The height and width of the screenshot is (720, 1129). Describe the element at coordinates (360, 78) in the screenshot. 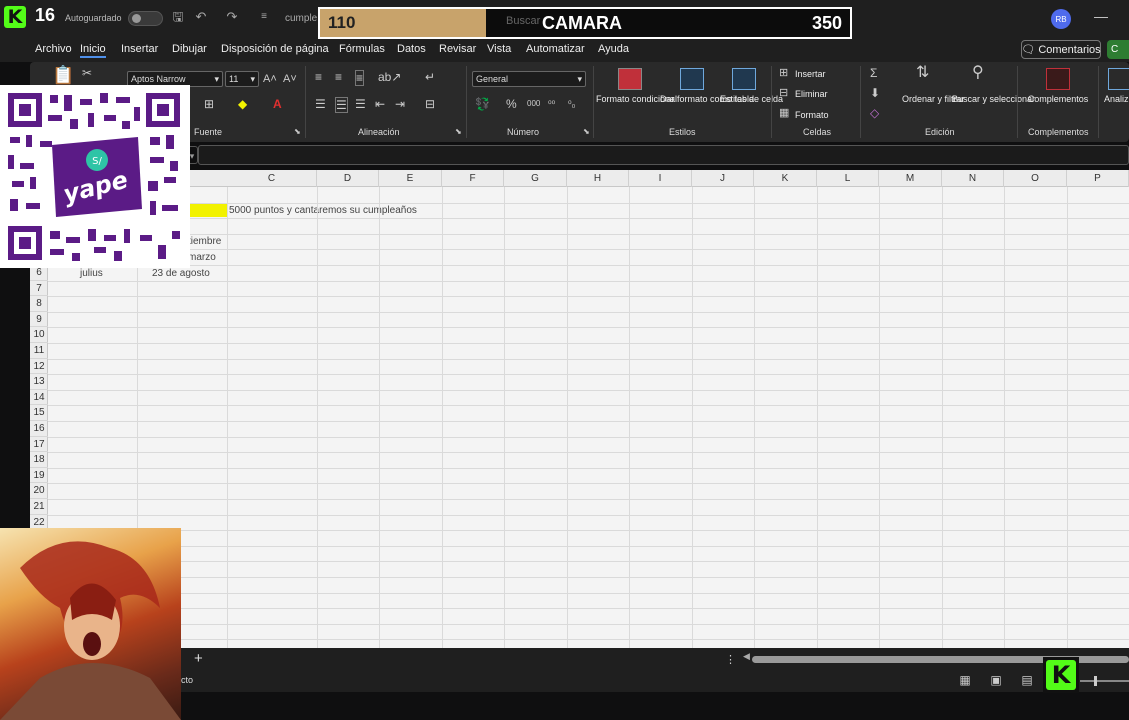

I see `align-bottom-icon: ≡` at that location.